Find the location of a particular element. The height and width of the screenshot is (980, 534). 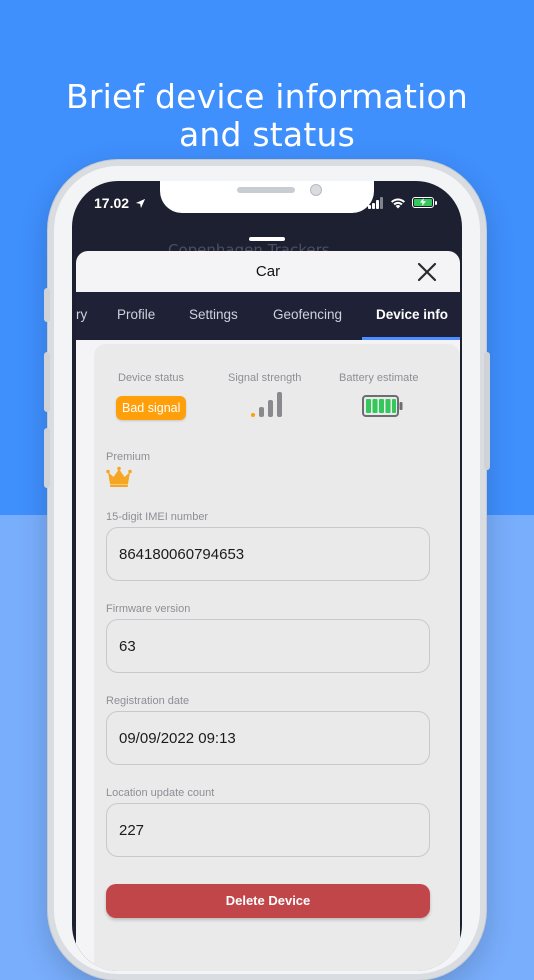

headline-line-2: and status is located at coordinates (267, 134).